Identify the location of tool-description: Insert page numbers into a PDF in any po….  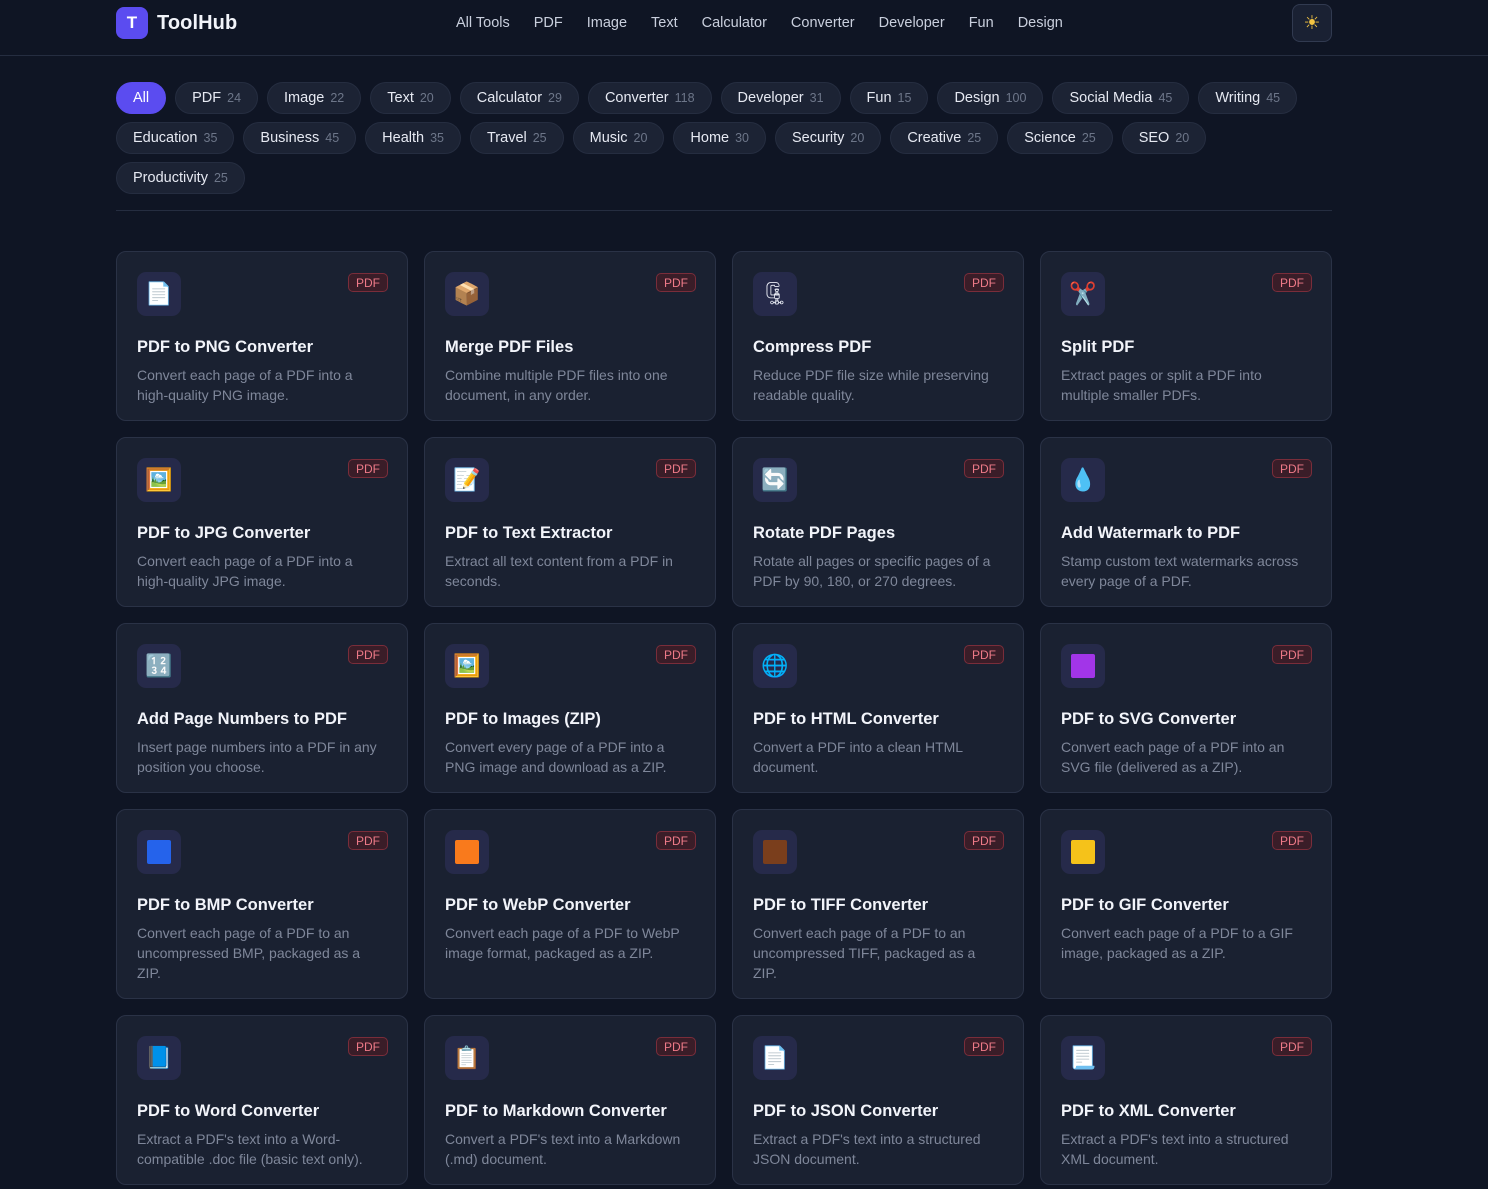
(257, 757).